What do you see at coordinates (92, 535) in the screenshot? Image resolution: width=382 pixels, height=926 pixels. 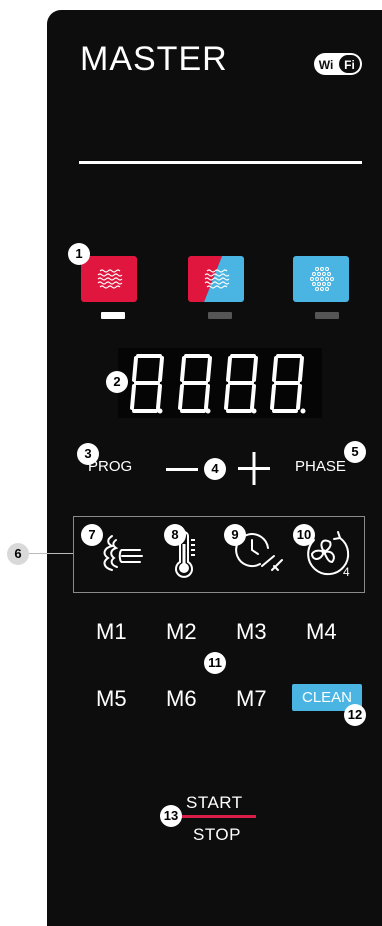 I see `callout-badge: 7` at bounding box center [92, 535].